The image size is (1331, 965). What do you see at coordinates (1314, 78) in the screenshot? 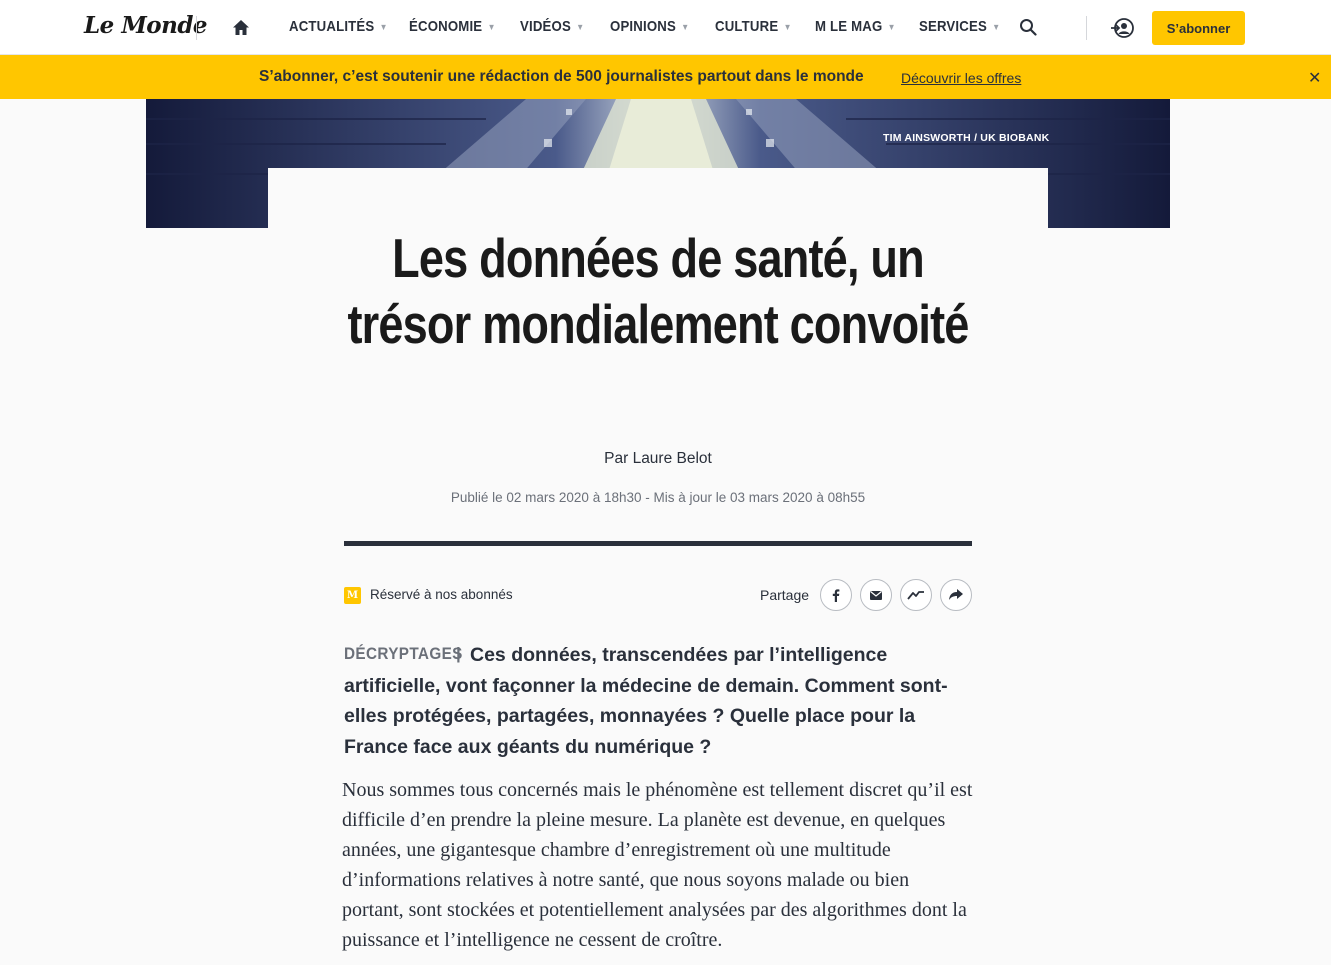
I see `close-icon: ✕` at bounding box center [1314, 78].